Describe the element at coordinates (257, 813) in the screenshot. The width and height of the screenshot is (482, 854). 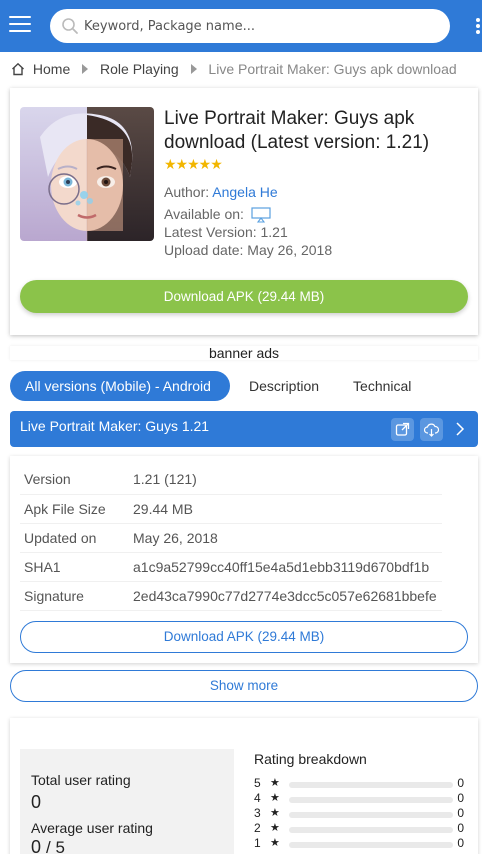
I see `rating-stars-number: 3` at that location.